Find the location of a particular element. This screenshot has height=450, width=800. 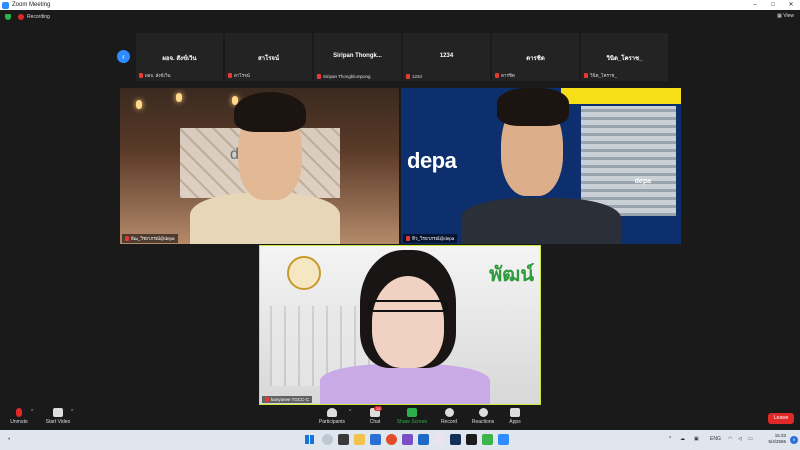

share-screen-icon is located at coordinates (412, 412).